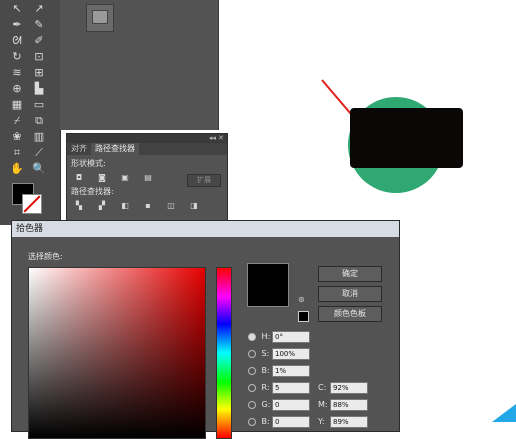  What do you see at coordinates (79, 206) in the screenshot?
I see `divide-icon: ▚` at bounding box center [79, 206].